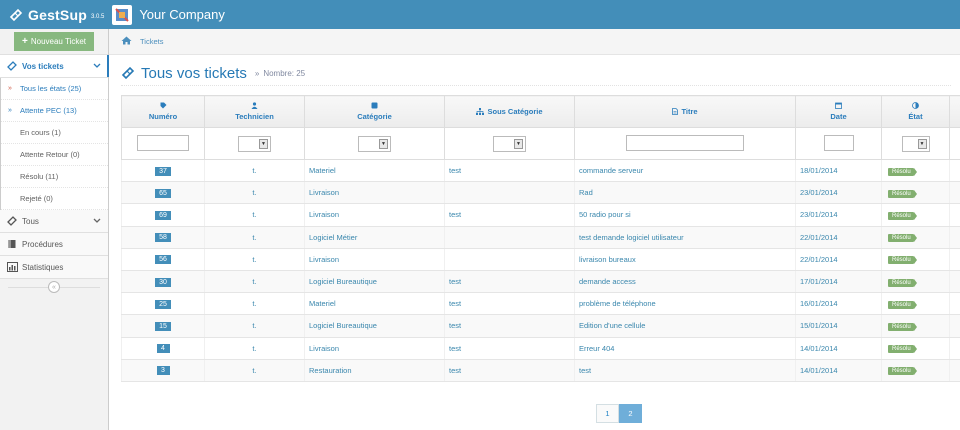  Describe the element at coordinates (54, 221) in the screenshot. I see `sidebar-item-tous: Tous` at that location.